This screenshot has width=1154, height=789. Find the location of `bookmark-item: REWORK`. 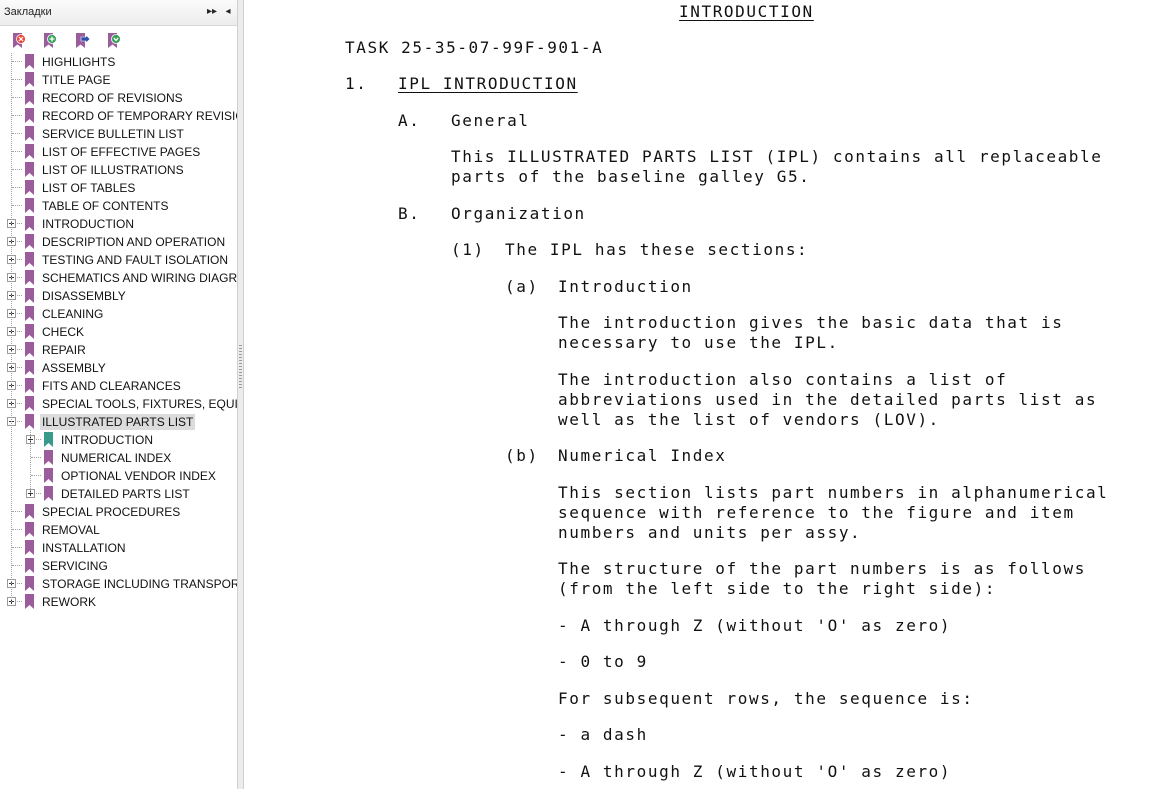

bookmark-item: REWORK is located at coordinates (118, 602).